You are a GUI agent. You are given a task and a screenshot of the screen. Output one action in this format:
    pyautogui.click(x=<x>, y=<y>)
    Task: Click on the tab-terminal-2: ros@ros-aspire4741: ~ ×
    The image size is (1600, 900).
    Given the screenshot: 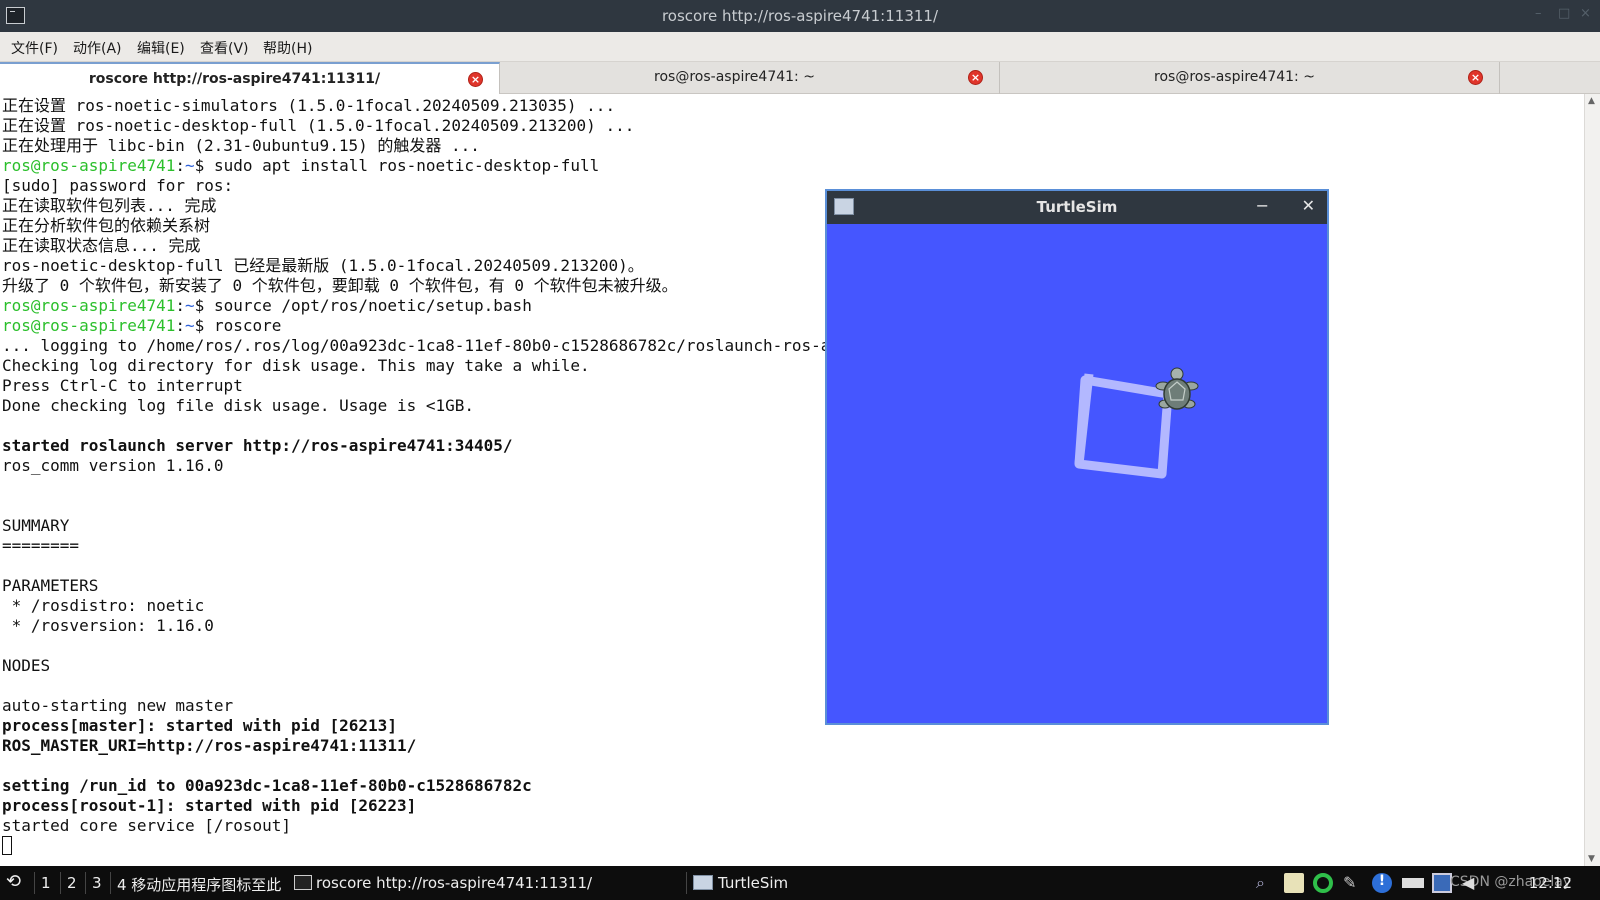 What is the action you would take?
    pyautogui.click(x=750, y=78)
    